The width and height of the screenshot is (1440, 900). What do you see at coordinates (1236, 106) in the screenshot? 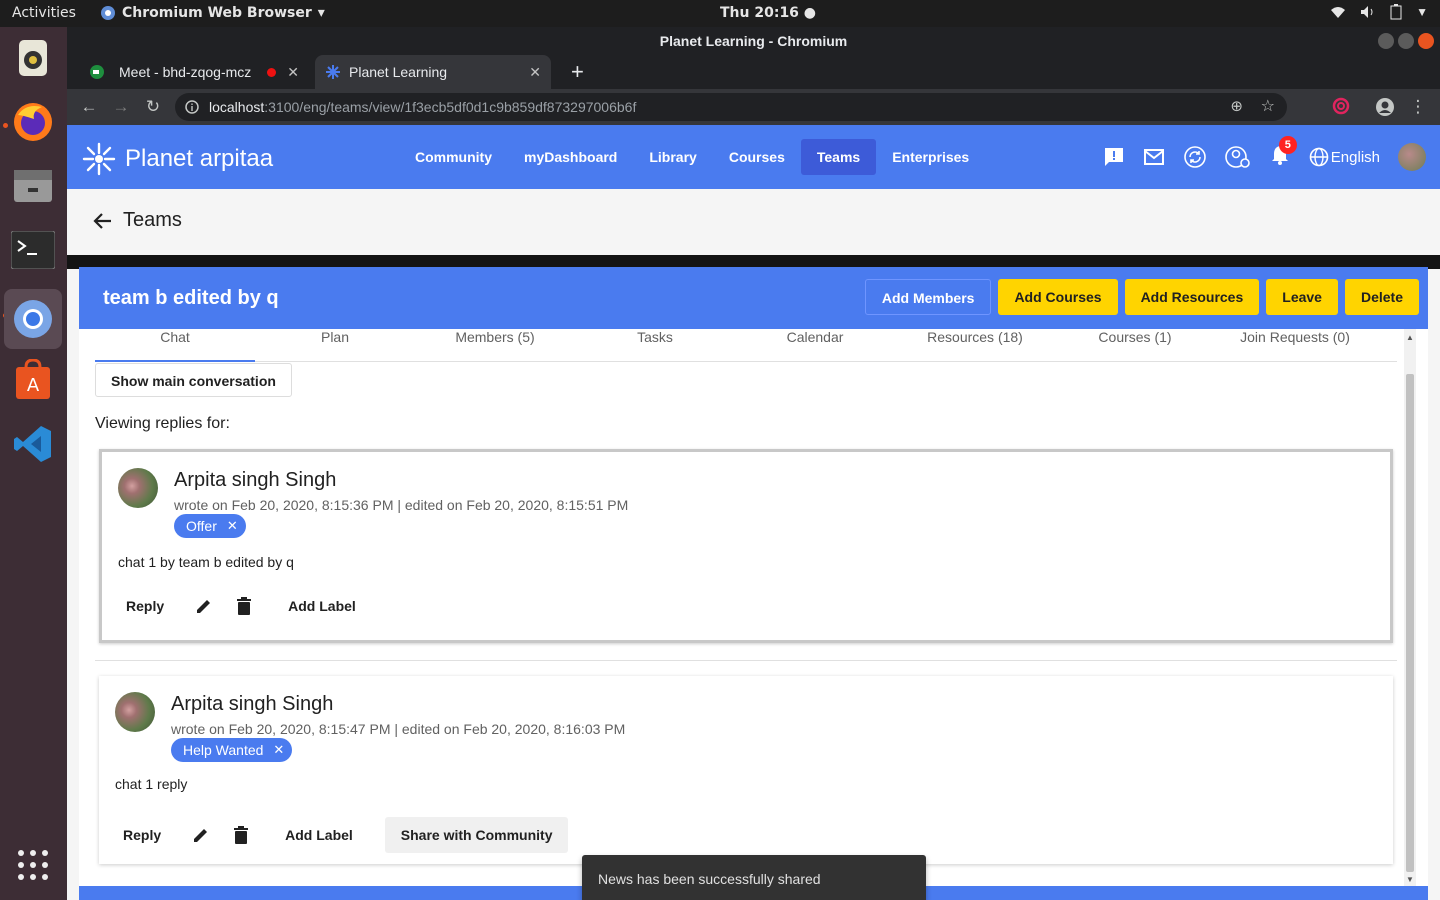
I see `install-icon: ⊕` at bounding box center [1236, 106].